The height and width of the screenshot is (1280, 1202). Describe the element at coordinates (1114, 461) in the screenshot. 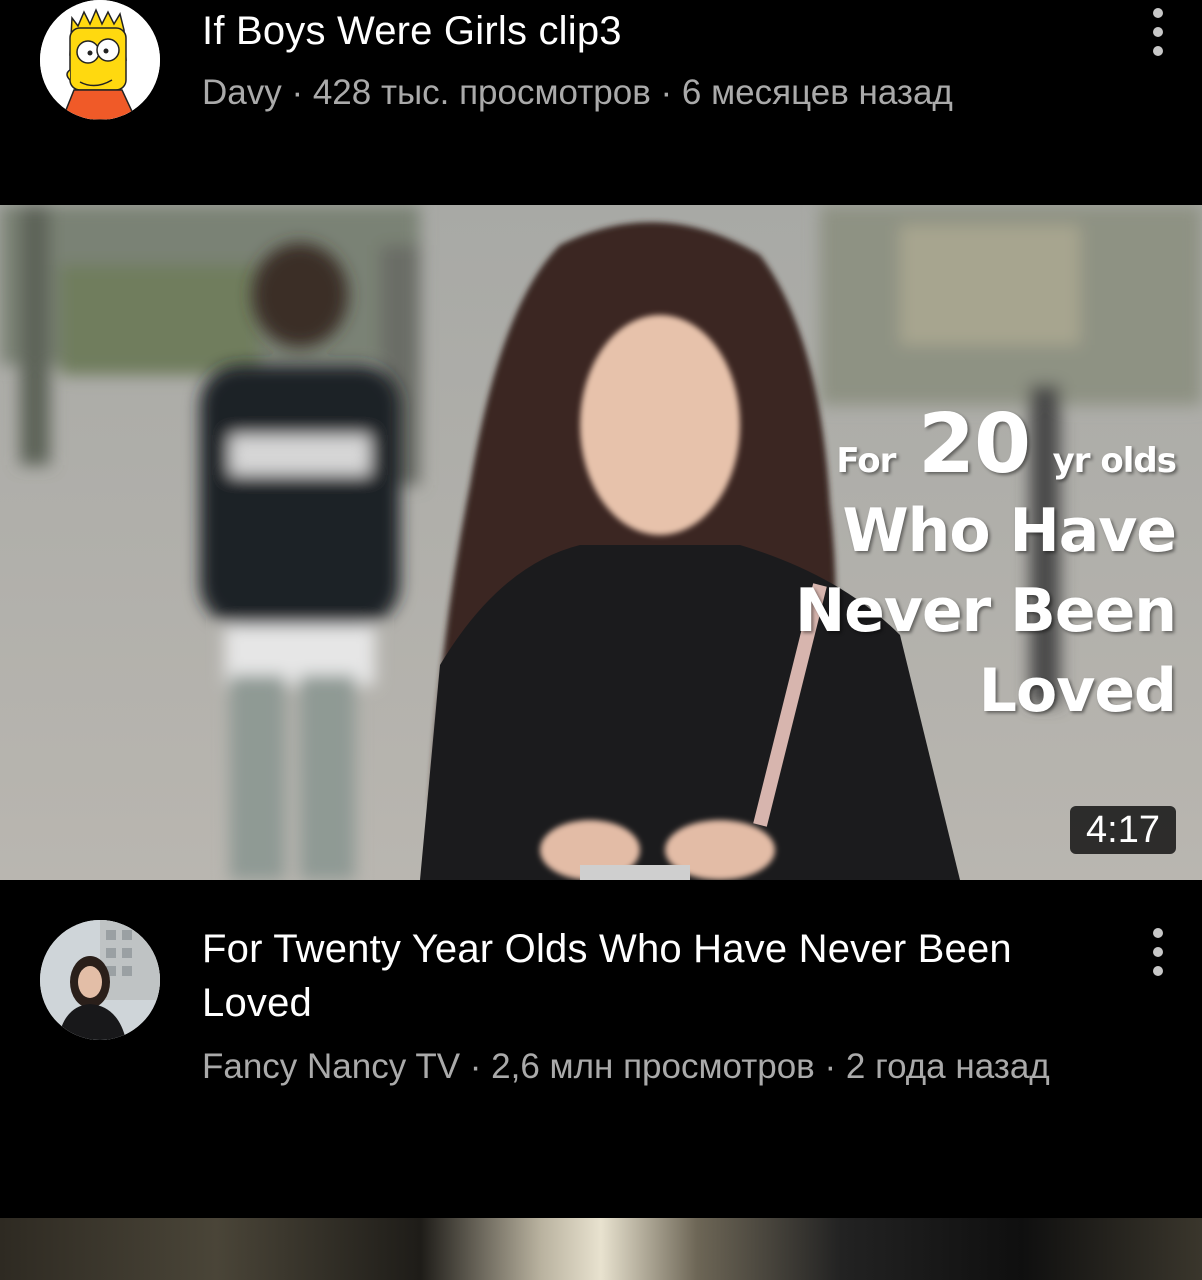

I see `overlay-yr-olds: yr olds` at that location.